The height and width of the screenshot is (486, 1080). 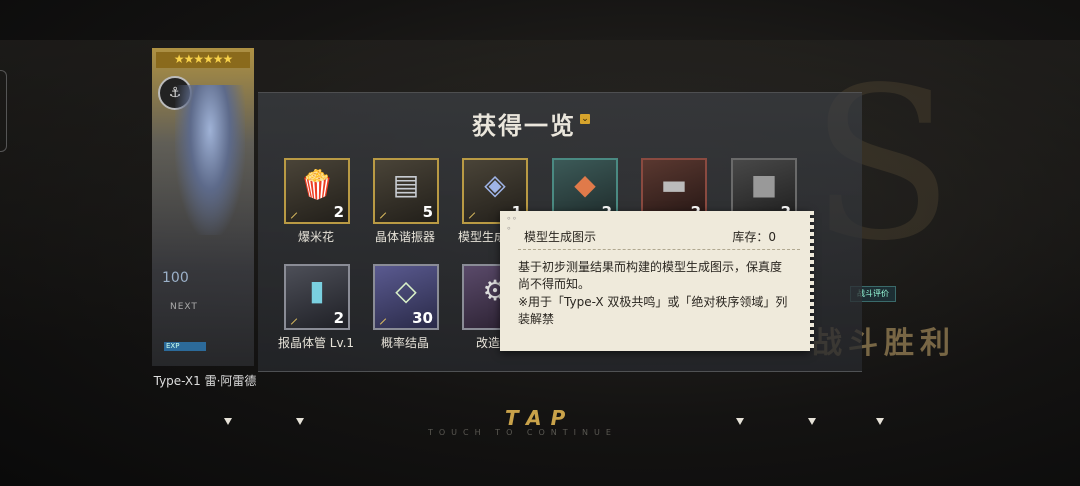 What do you see at coordinates (317, 184) in the screenshot?
I see `popcorn-icon: 🍿` at bounding box center [317, 184].